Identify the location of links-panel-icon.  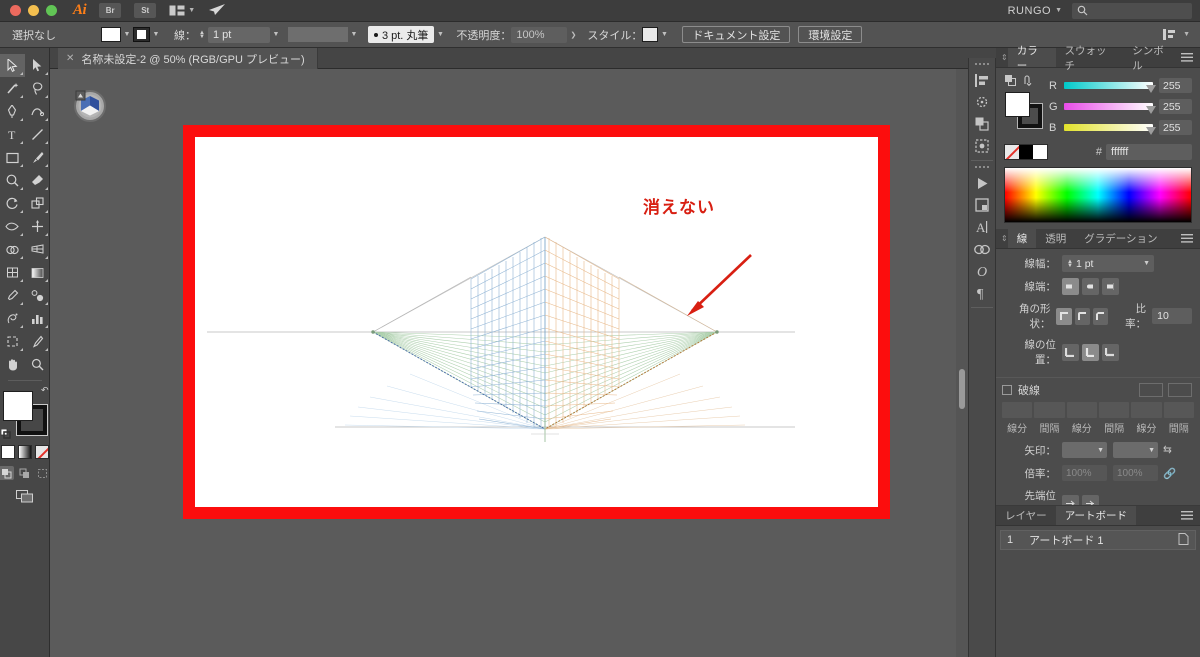
(982, 249).